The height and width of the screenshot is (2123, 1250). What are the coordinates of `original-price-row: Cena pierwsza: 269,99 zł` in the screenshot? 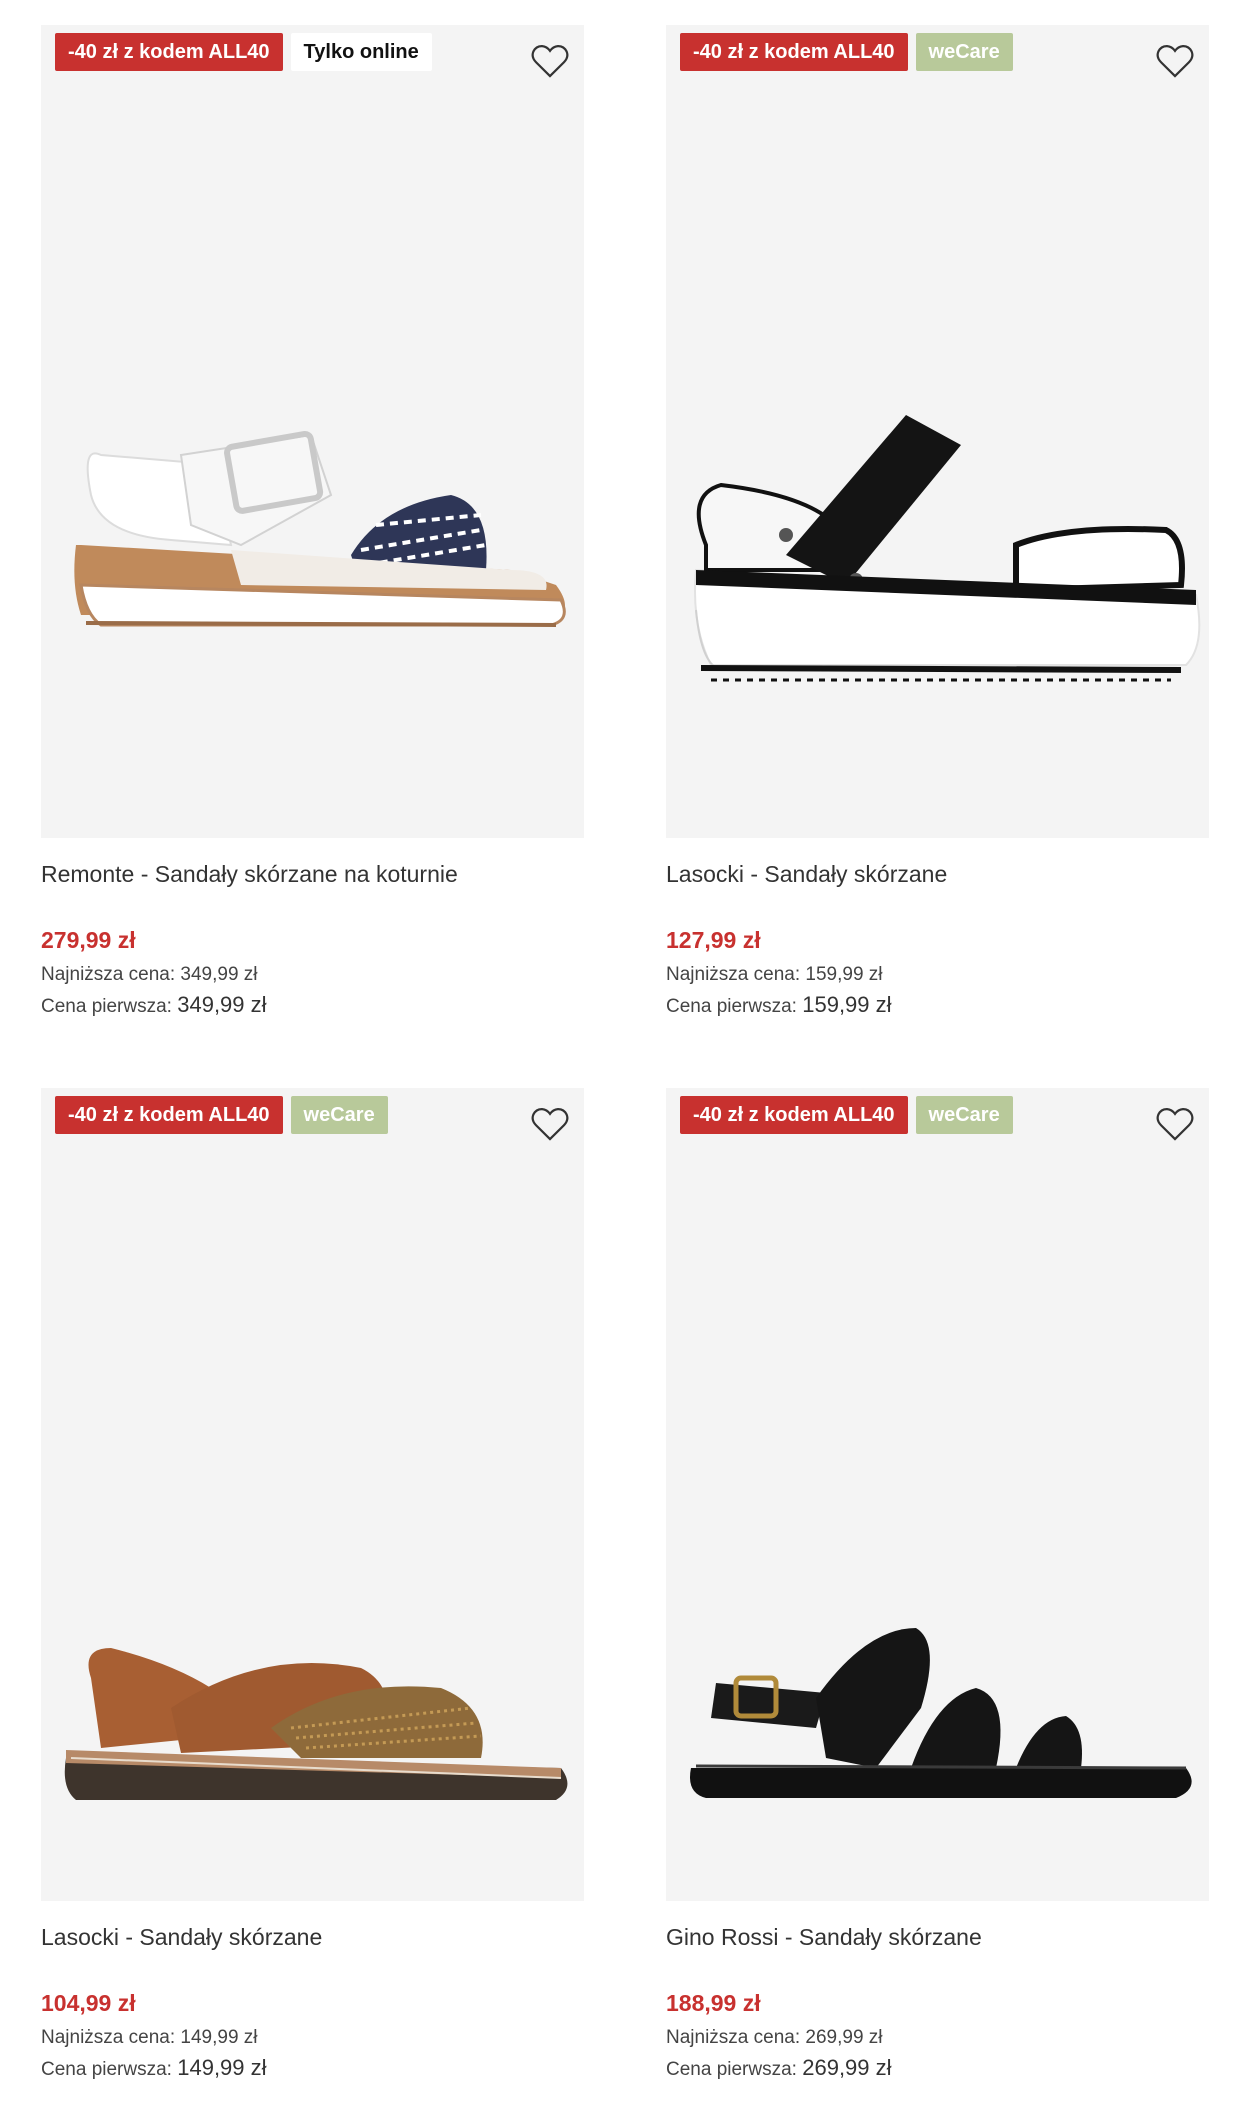 It's located at (937, 2069).